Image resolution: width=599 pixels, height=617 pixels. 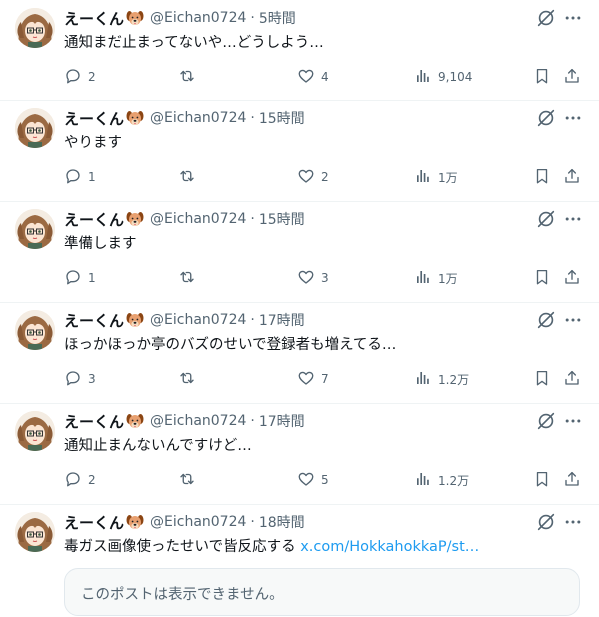 I want to click on share-icon, so click(x=572, y=278).